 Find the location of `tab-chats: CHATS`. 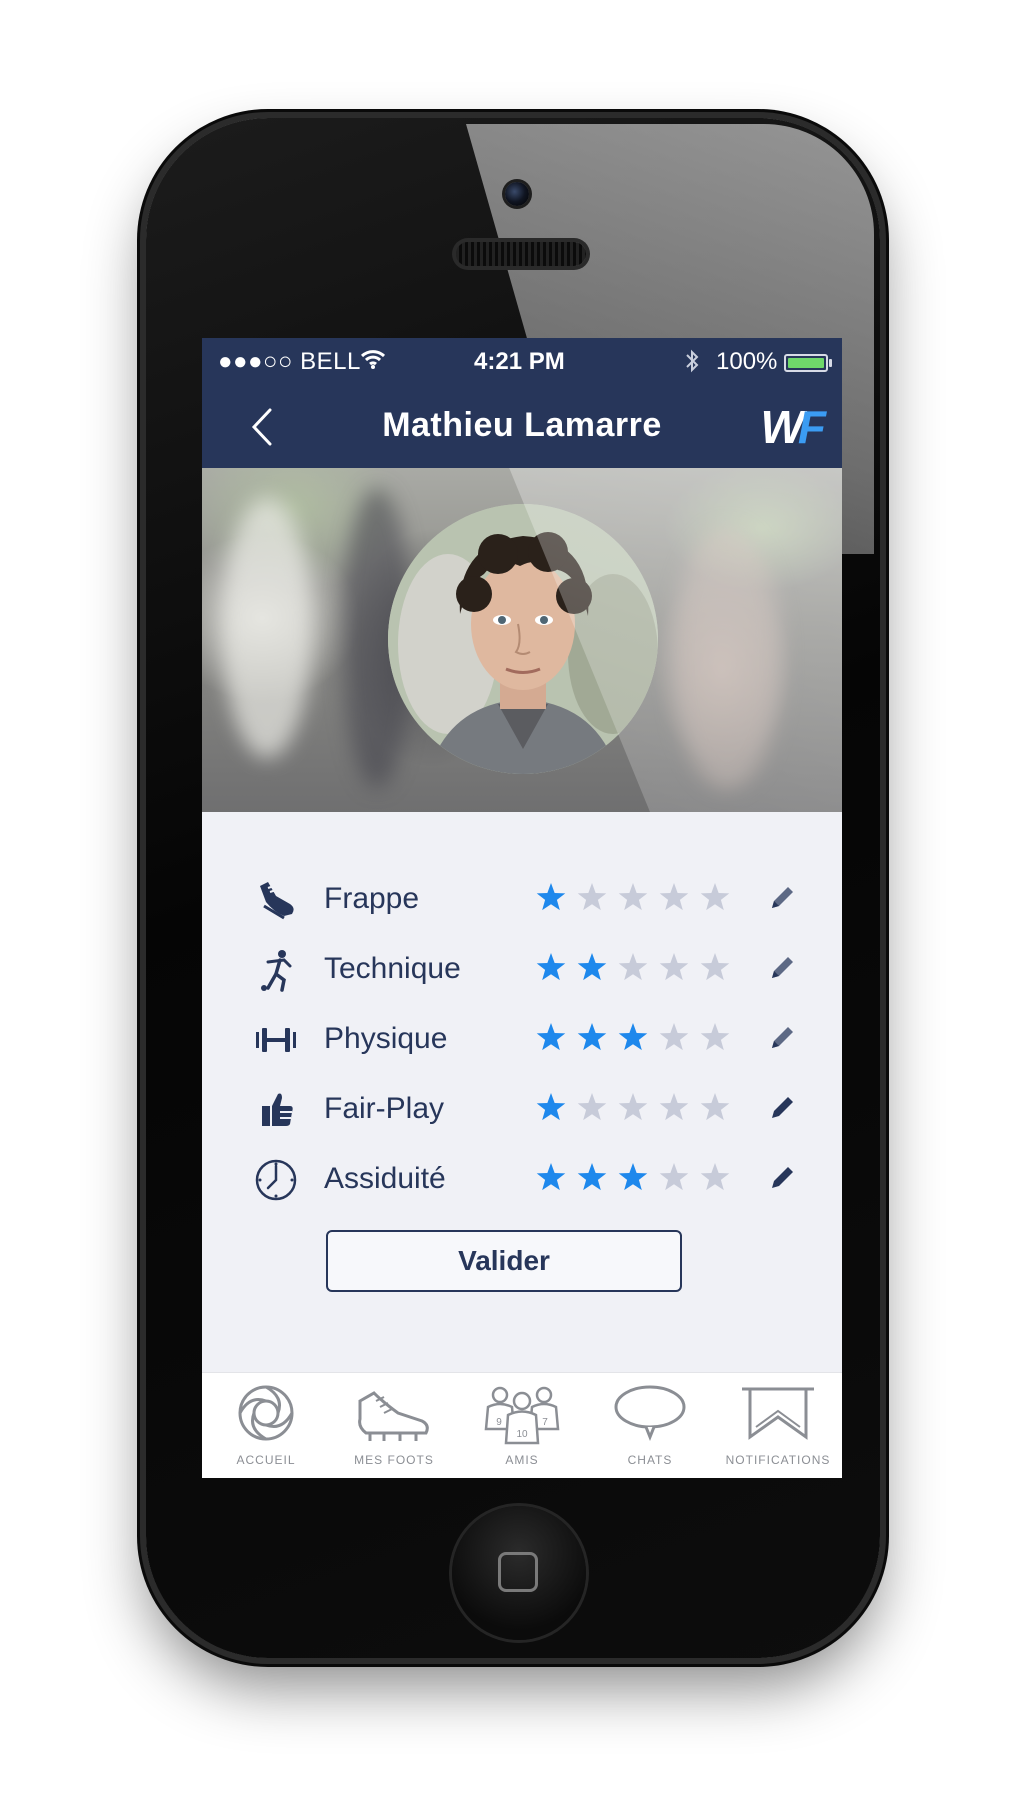

tab-chats: CHATS is located at coordinates (650, 1425).